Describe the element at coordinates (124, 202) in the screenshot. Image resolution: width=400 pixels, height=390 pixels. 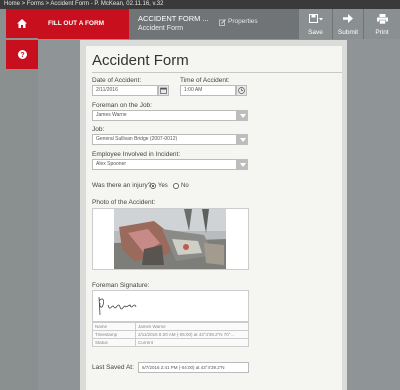
I see `photo-label: Photo of the Accident:` at that location.